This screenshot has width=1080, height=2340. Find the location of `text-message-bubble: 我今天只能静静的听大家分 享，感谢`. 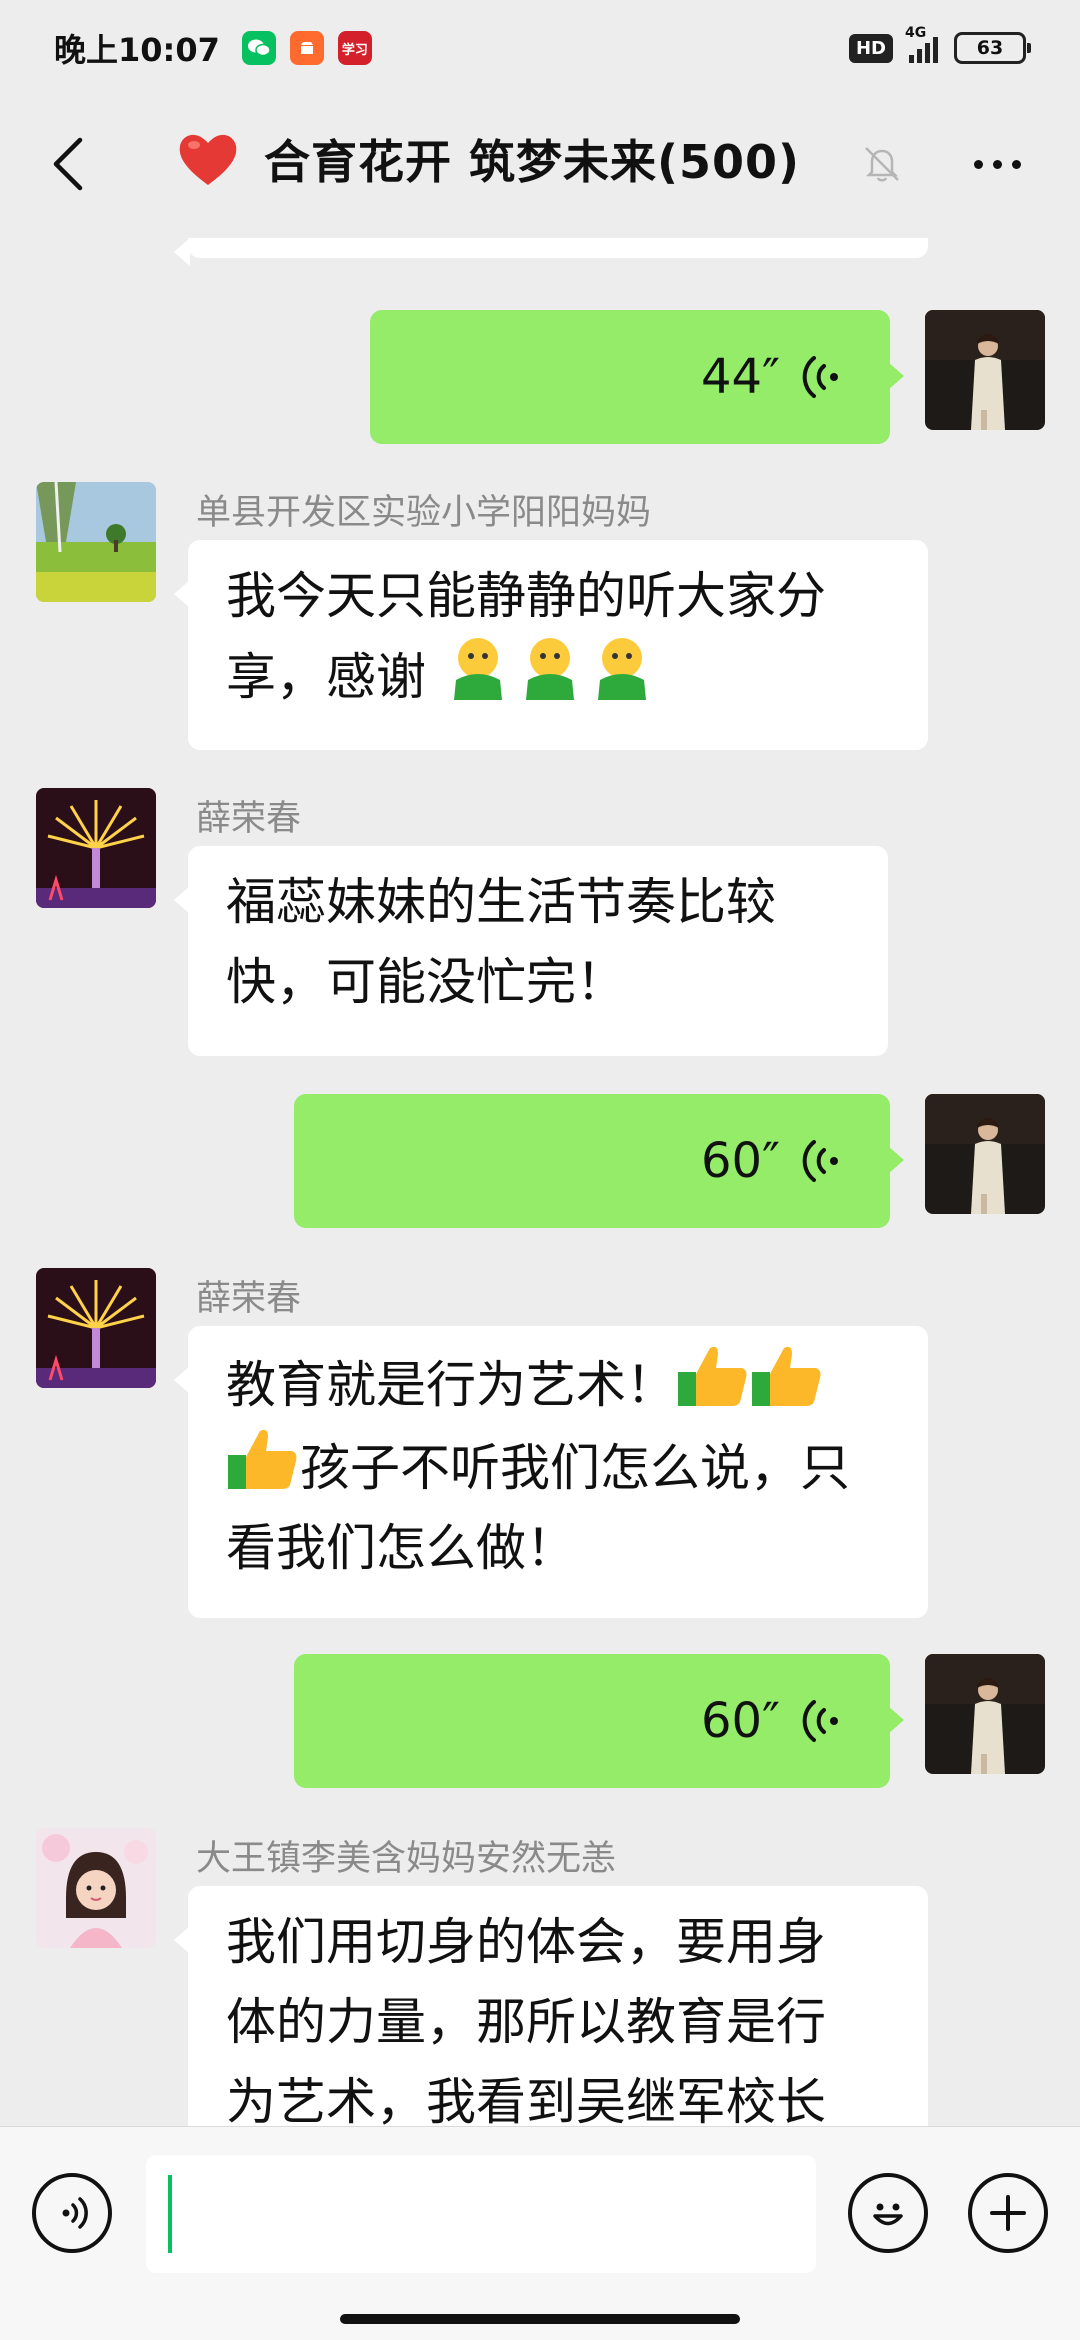

text-message-bubble: 我今天只能静静的听大家分 享，感谢 is located at coordinates (551, 645).